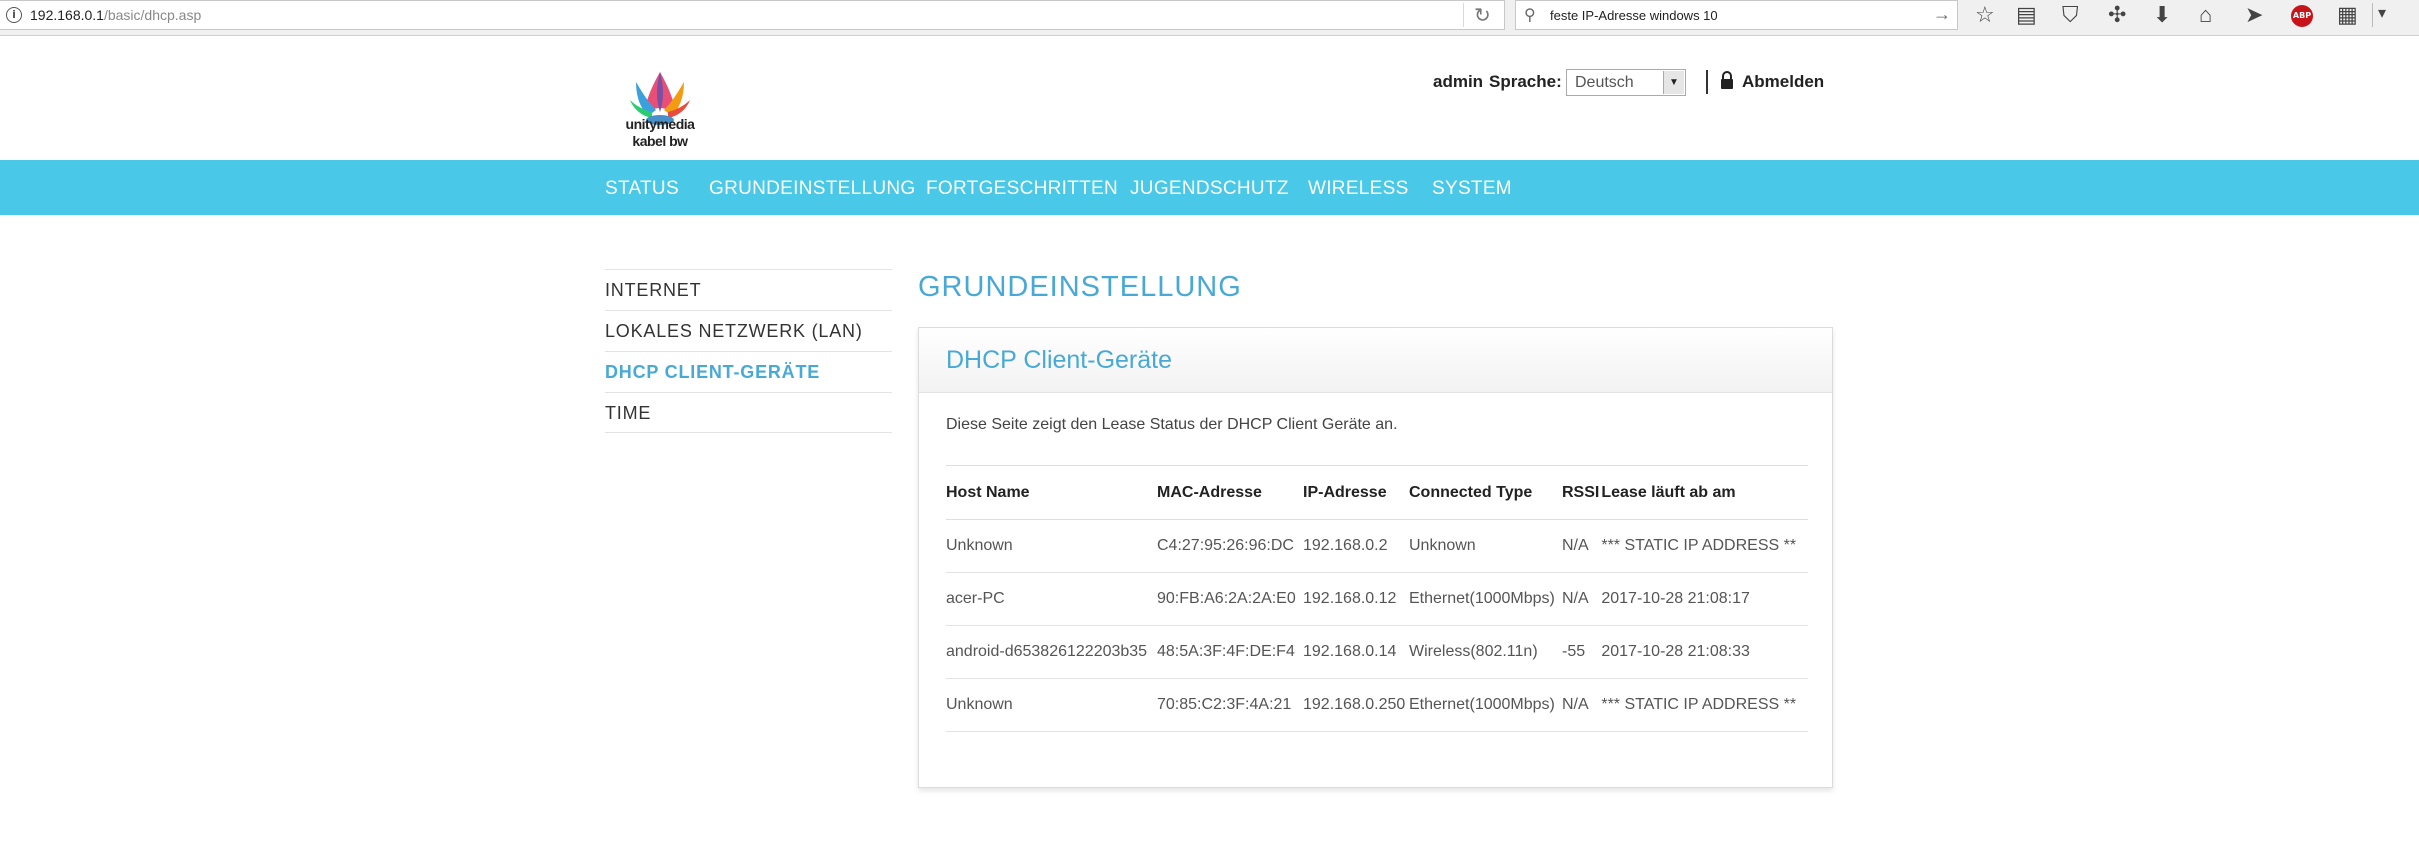 Image resolution: width=2419 pixels, height=865 pixels. Describe the element at coordinates (1080, 287) in the screenshot. I see `page-title: GRUNDEINSTELLUNG` at that location.